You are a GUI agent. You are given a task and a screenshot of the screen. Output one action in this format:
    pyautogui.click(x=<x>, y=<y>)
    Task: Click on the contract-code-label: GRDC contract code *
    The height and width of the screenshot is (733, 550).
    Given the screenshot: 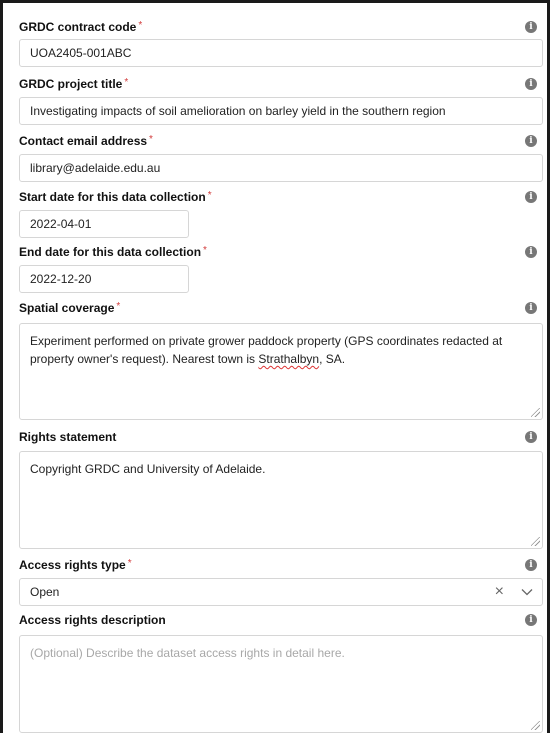 What is the action you would take?
    pyautogui.click(x=81, y=27)
    